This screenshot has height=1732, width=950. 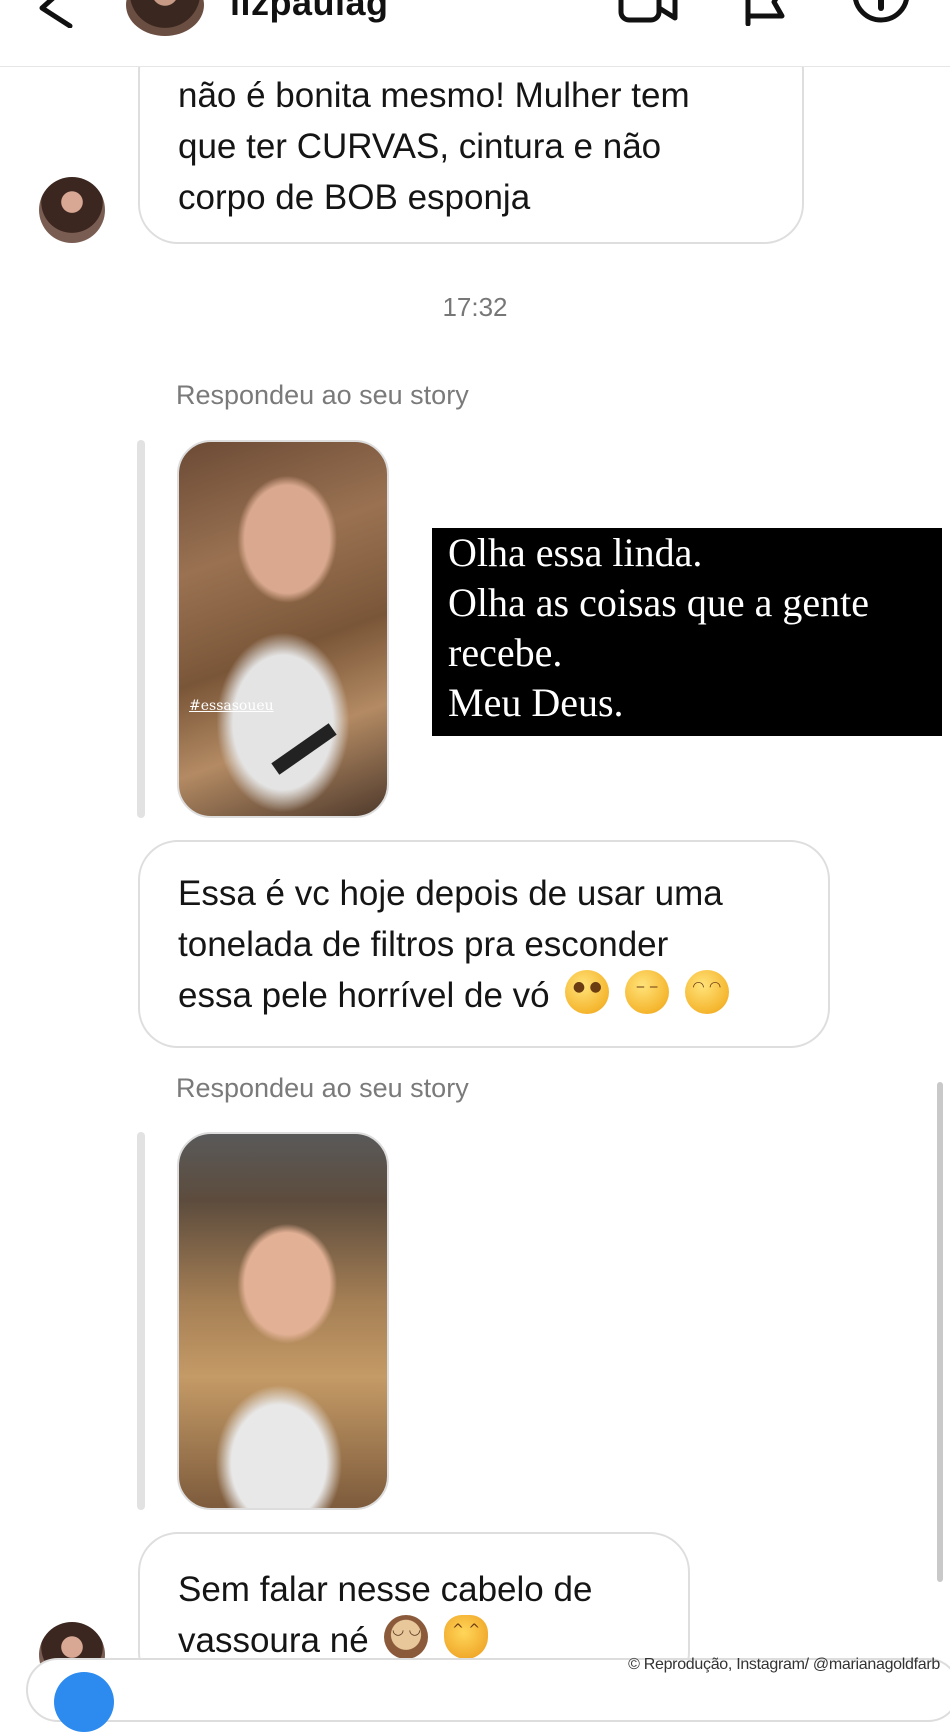 I want to click on unamused-face-icon: ‒ ‒, so click(x=647, y=992).